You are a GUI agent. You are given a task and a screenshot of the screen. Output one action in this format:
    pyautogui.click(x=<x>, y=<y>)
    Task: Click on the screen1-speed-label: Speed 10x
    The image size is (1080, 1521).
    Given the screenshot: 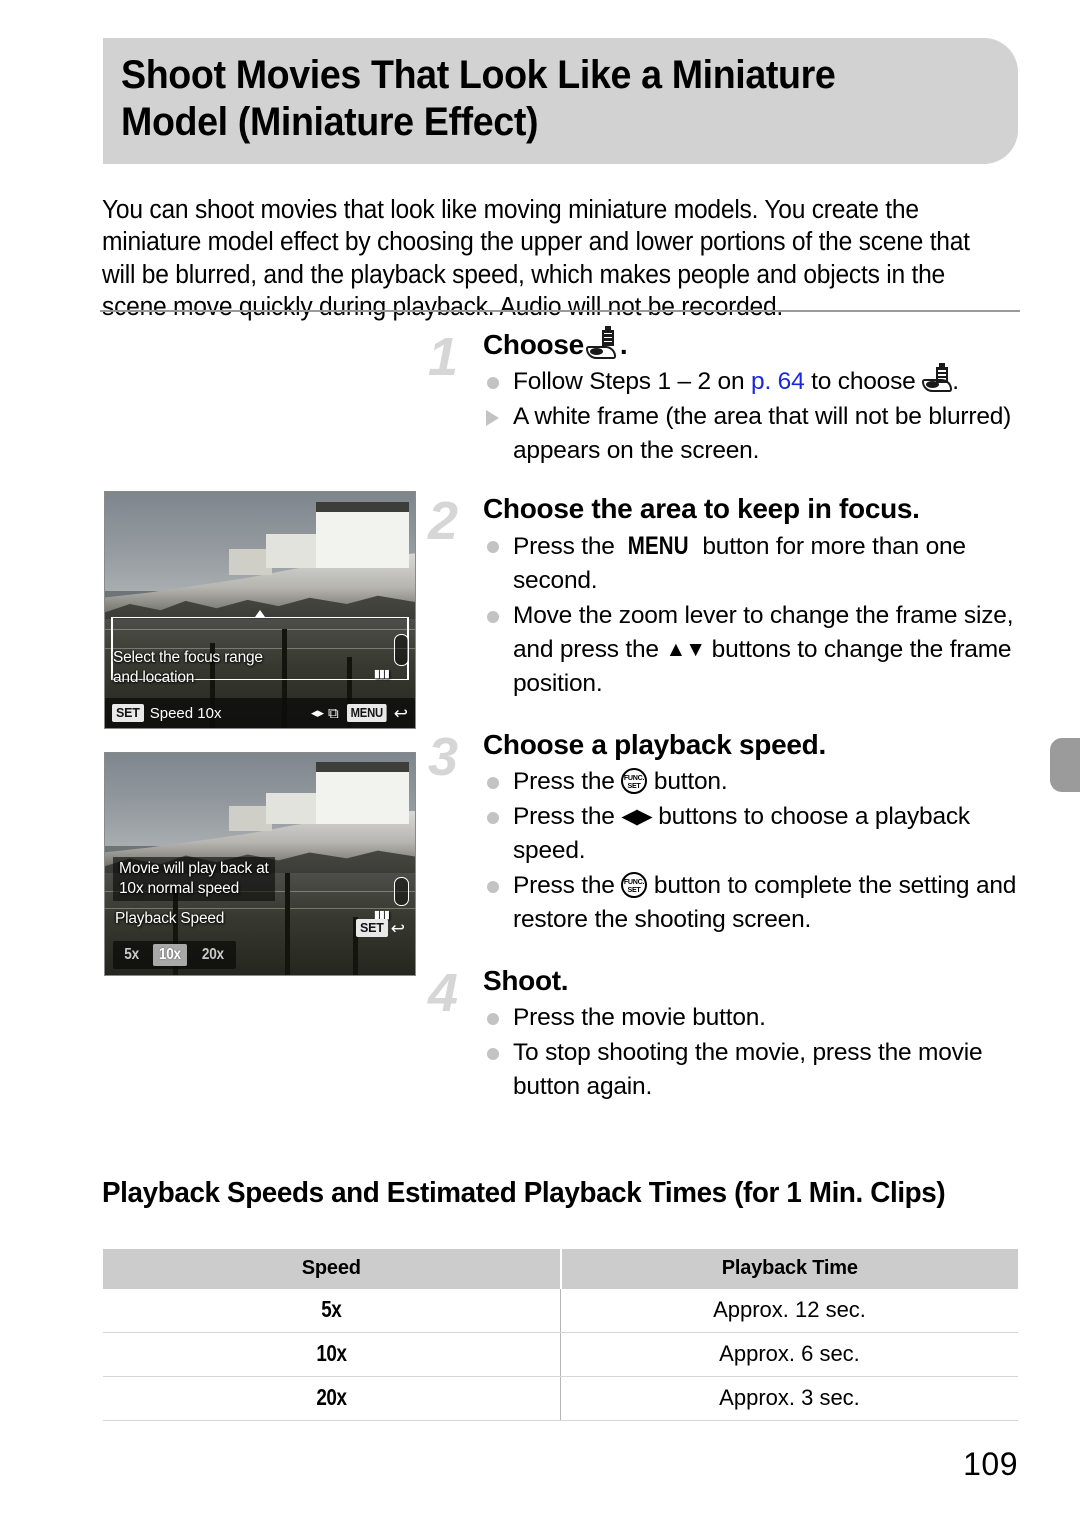 What is the action you would take?
    pyautogui.click(x=185, y=713)
    